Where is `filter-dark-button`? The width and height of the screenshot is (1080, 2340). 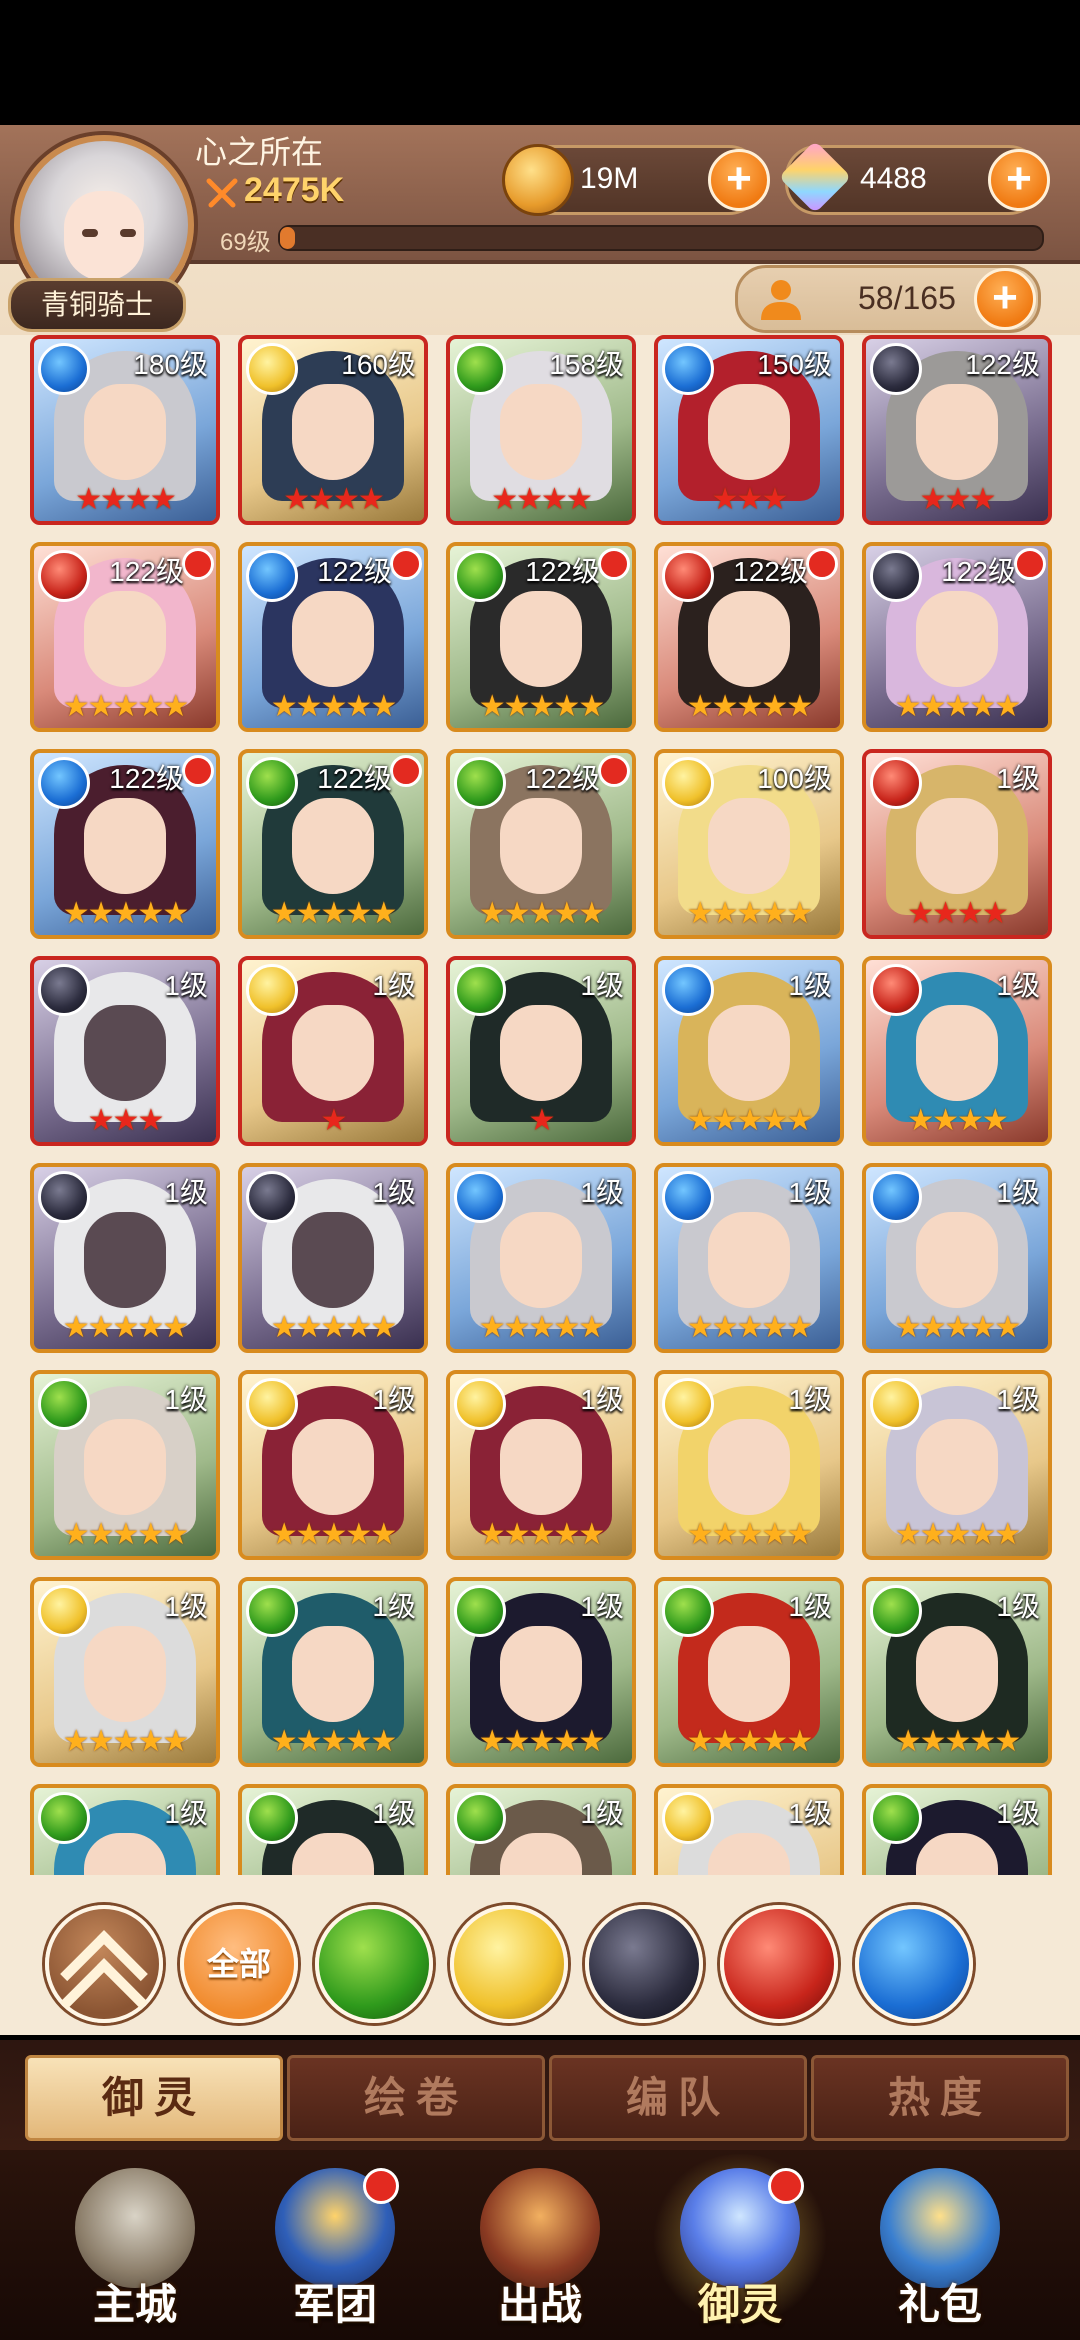
filter-dark-button is located at coordinates (644, 1964).